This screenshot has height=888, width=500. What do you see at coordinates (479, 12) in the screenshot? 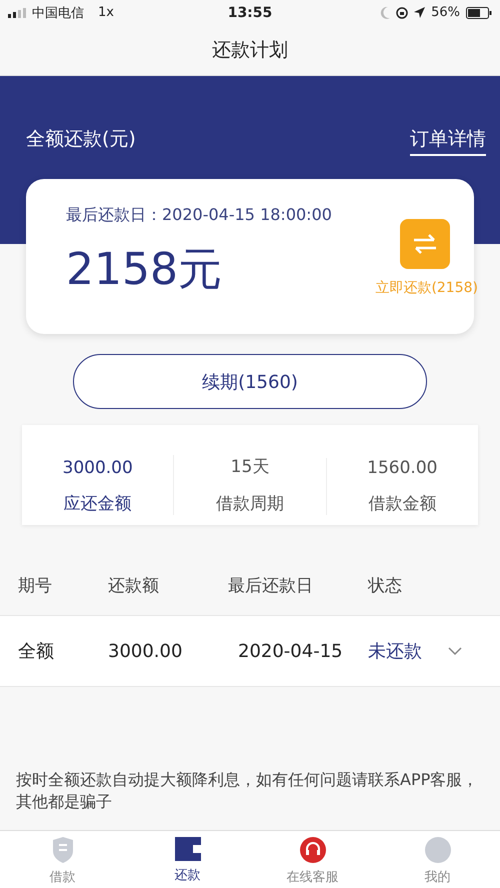
I see `battery-icon` at bounding box center [479, 12].